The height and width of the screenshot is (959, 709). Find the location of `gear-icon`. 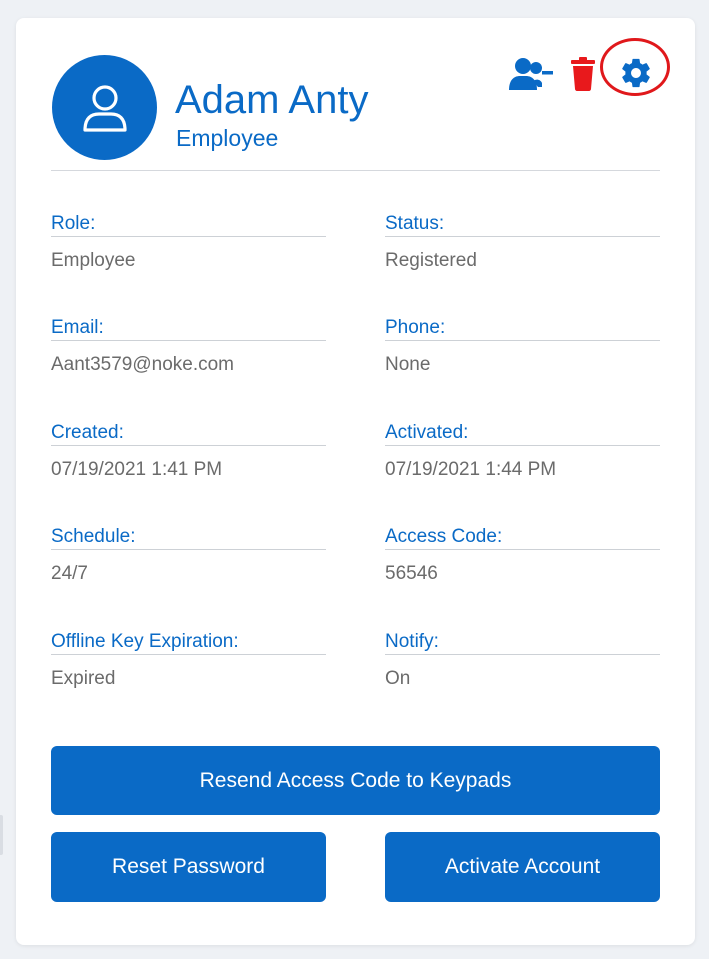

gear-icon is located at coordinates (636, 73).